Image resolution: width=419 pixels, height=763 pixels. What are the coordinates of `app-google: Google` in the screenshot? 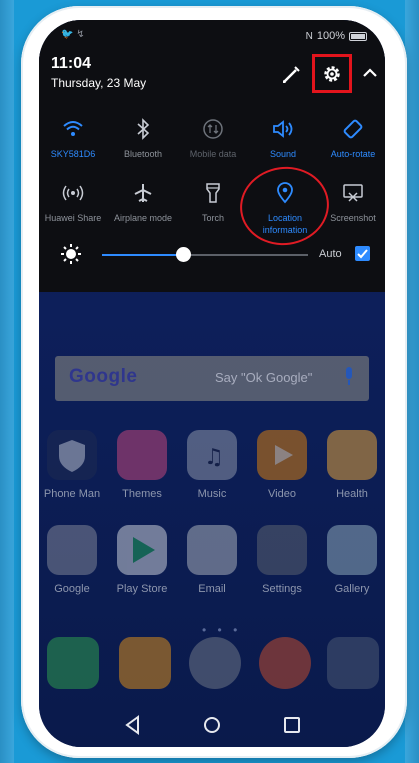 It's located at (72, 560).